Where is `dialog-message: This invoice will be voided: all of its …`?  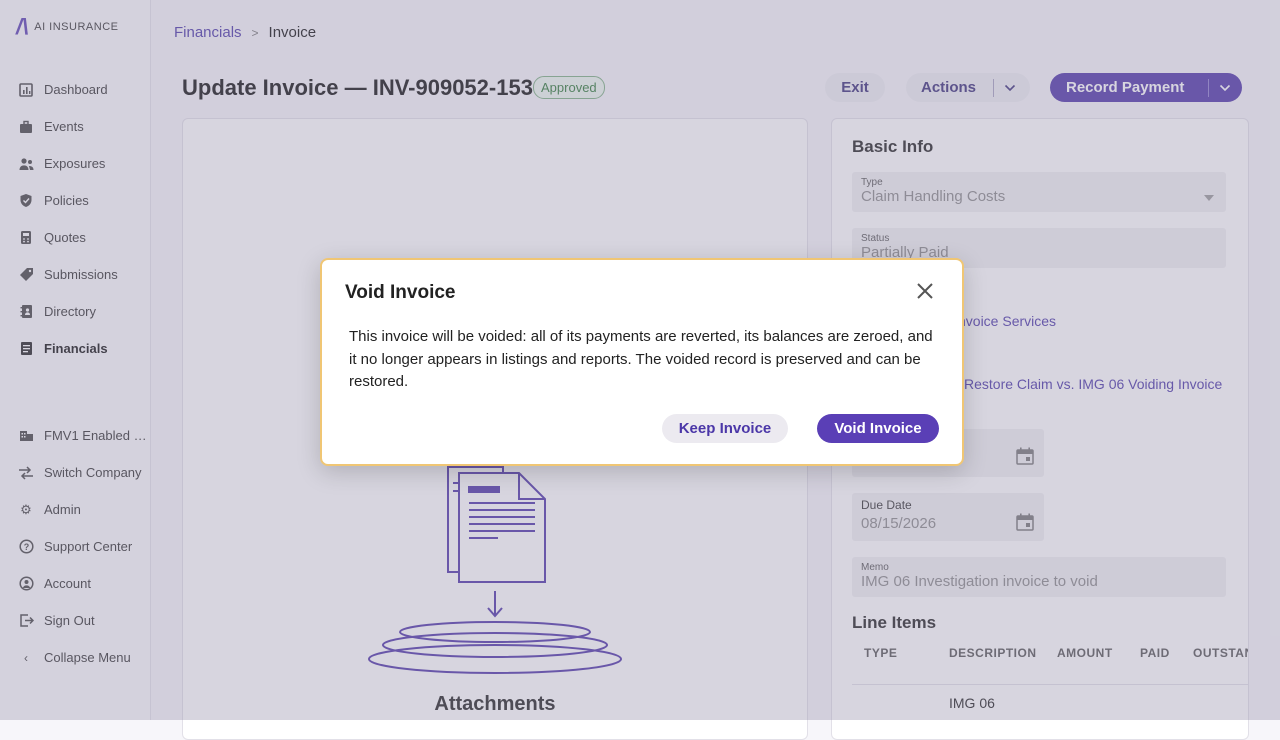 dialog-message: This invoice will be voided: all of its … is located at coordinates (641, 359).